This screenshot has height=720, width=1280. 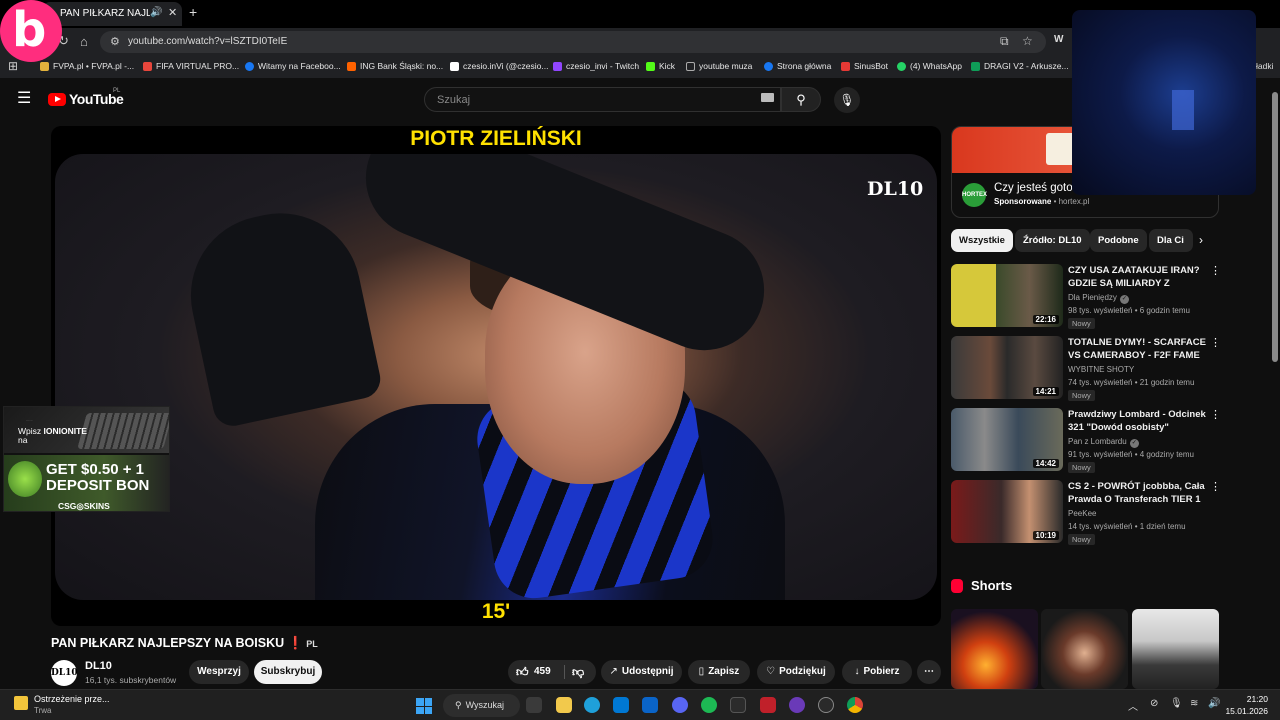 What do you see at coordinates (1194, 703) in the screenshot?
I see `wifi-icon: ≋` at bounding box center [1194, 703].